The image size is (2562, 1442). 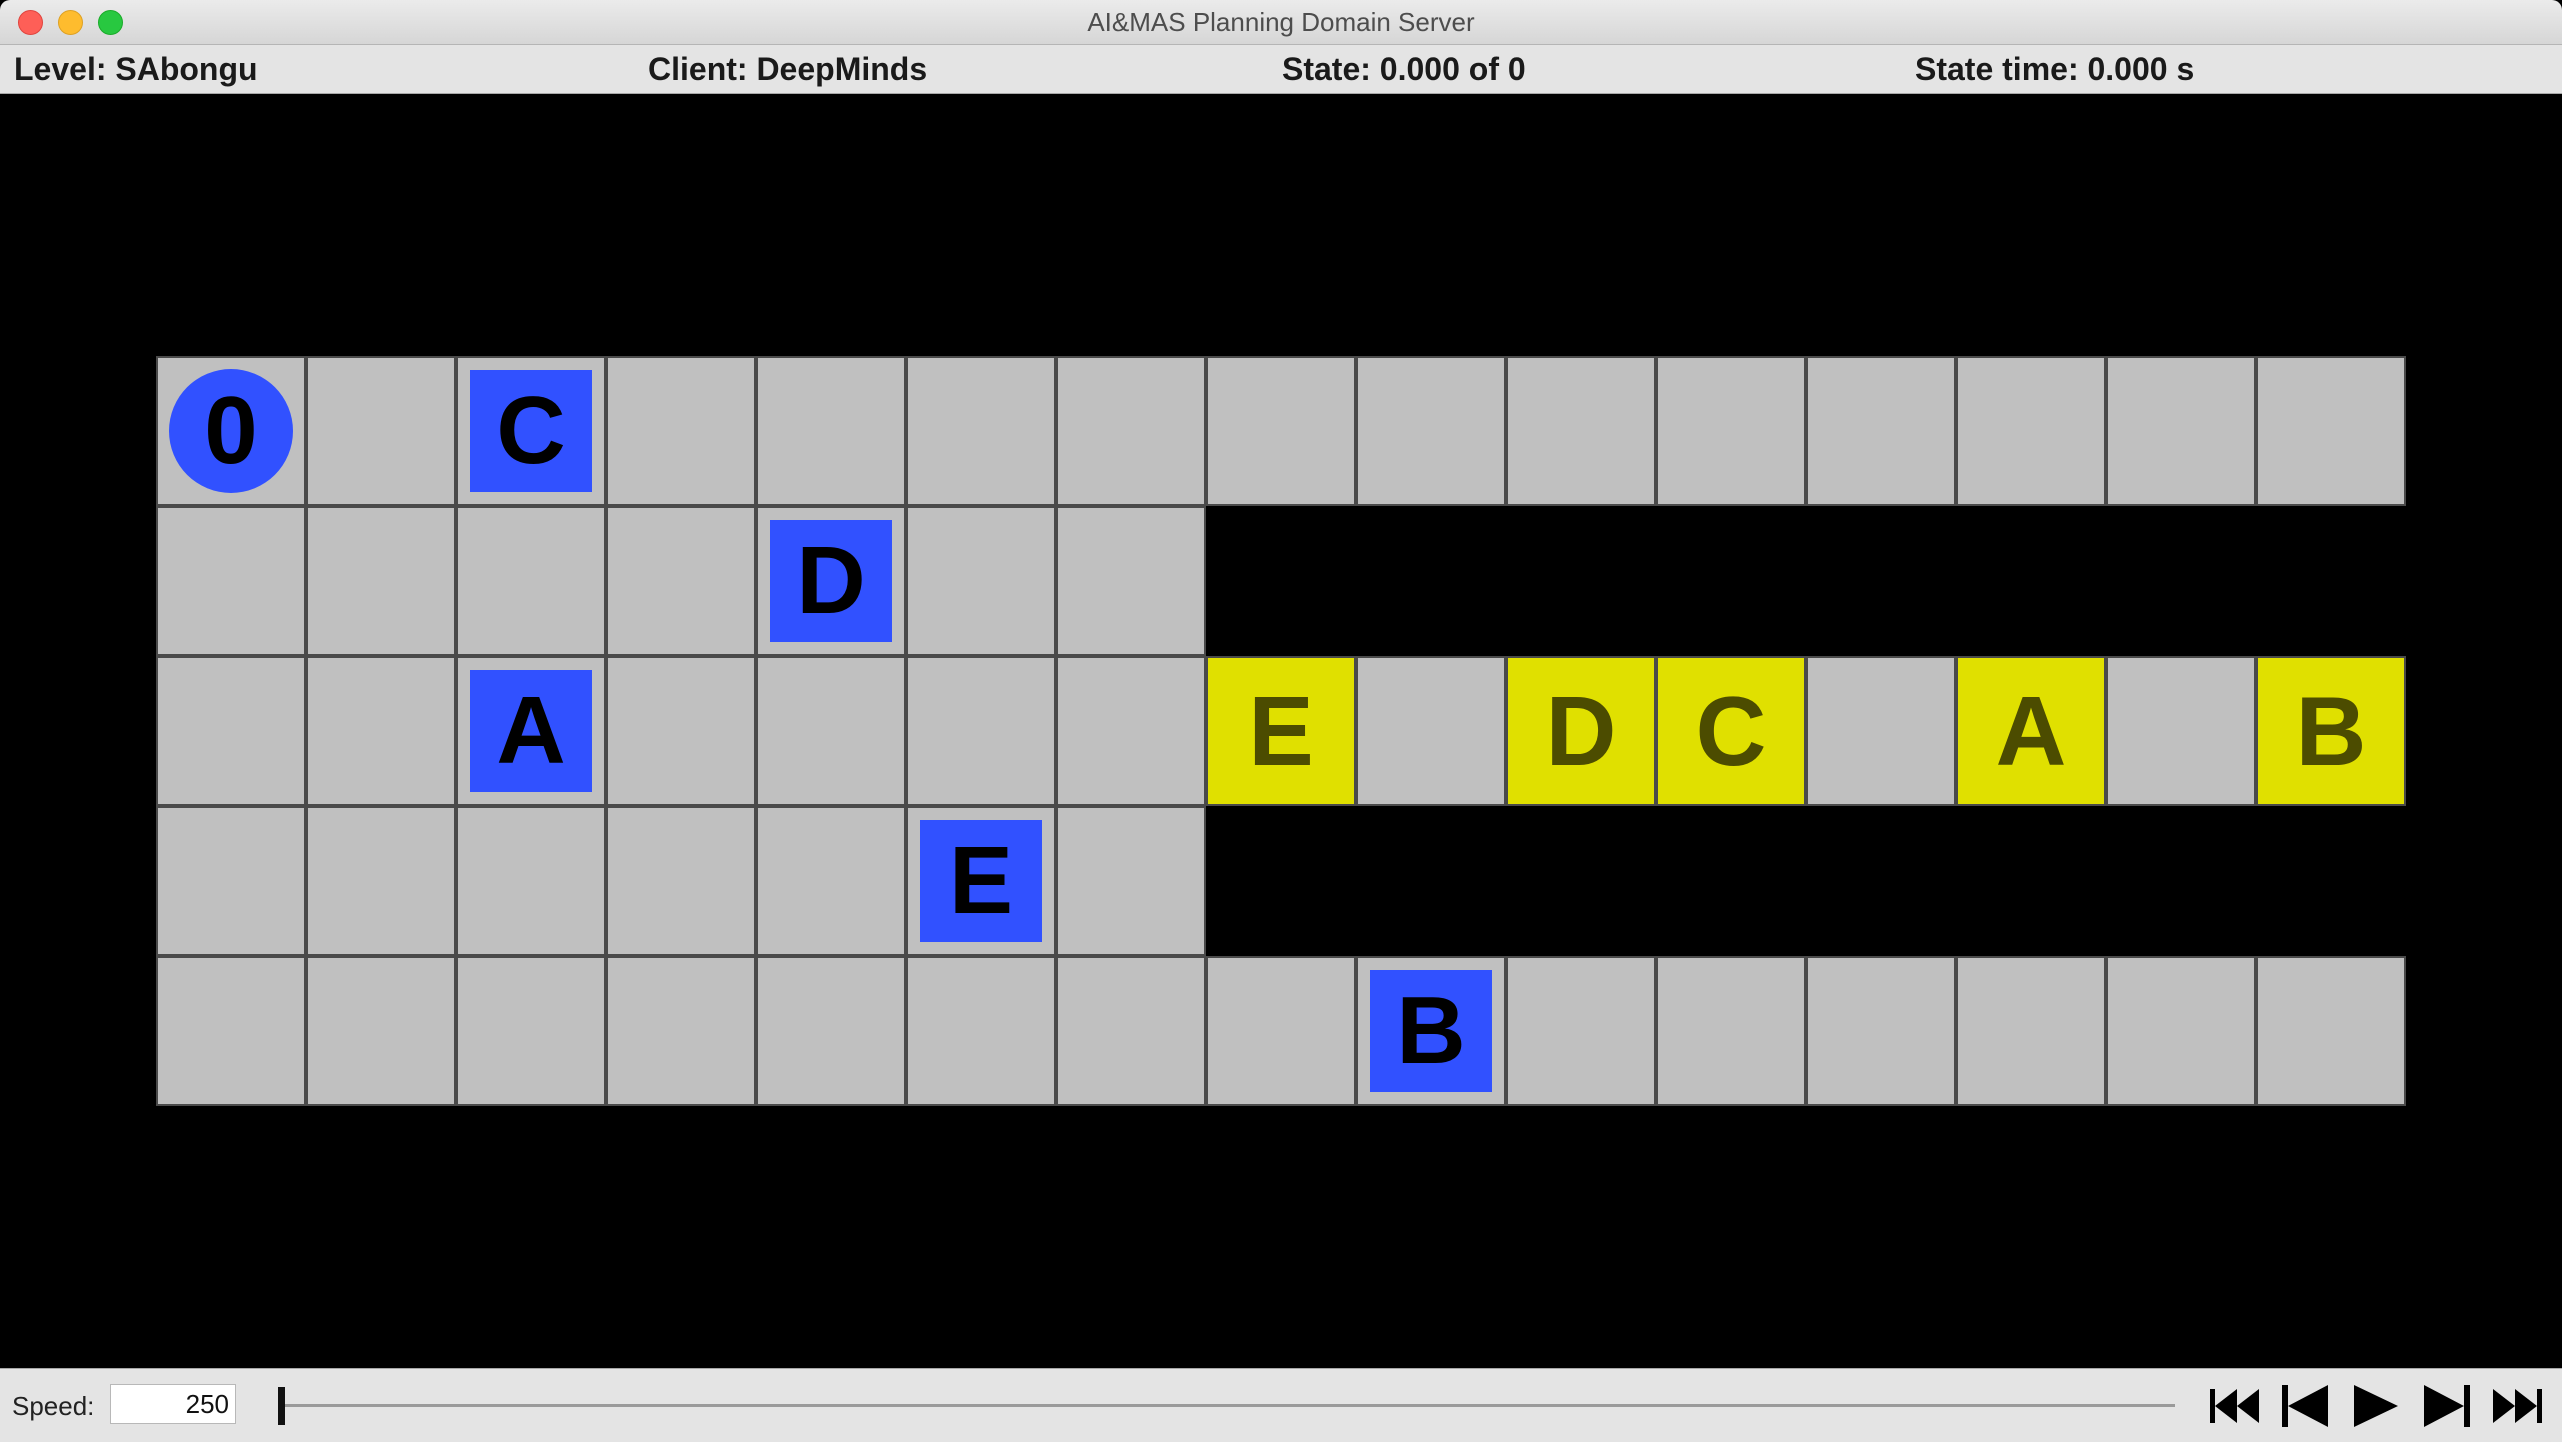 I want to click on goal-cell: E, so click(x=1281, y=731).